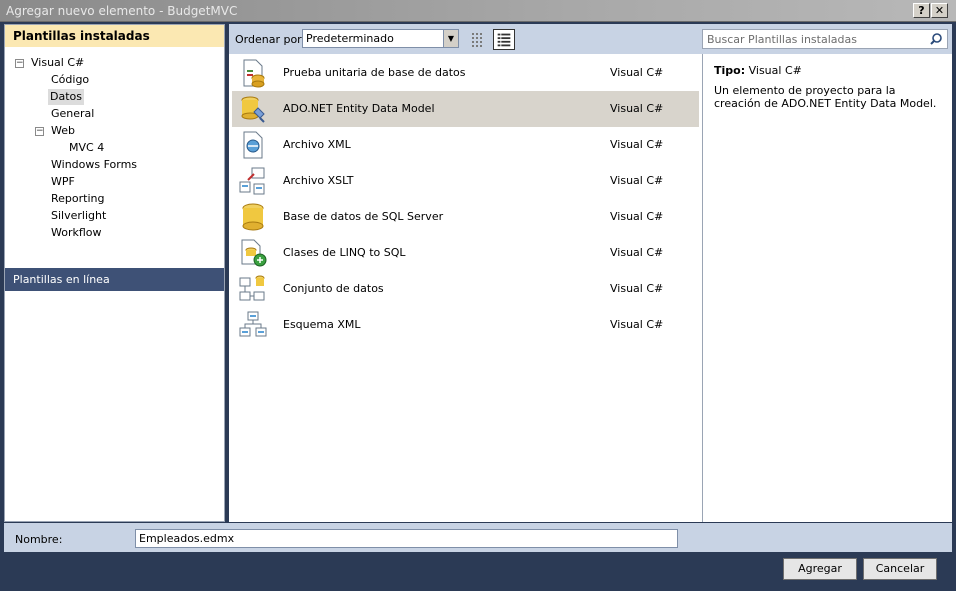 The width and height of the screenshot is (956, 591). What do you see at coordinates (78, 216) in the screenshot?
I see `tree-item-silverlight: Silverlight` at bounding box center [78, 216].